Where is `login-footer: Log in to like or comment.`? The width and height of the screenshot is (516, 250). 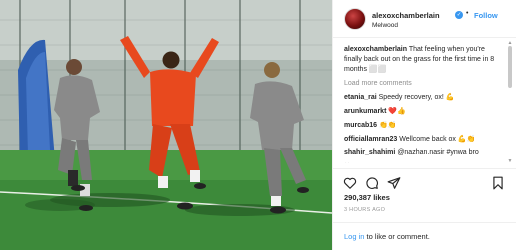
login-footer: Log in to like or comment. is located at coordinates (424, 236).